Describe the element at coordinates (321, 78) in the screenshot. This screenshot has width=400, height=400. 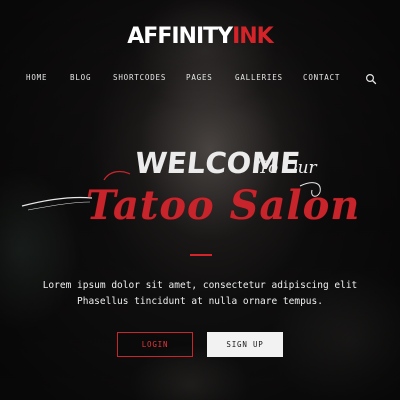
I see `nav-item-contact: CONTACT` at that location.